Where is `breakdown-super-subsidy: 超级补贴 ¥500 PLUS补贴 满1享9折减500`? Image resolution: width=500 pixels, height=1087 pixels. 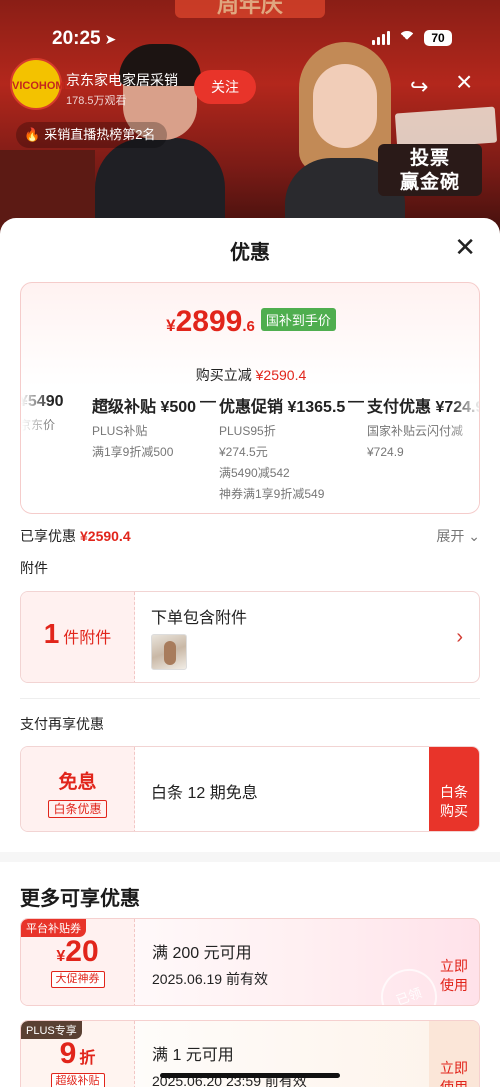
breakdown-super-subsidy: 超级补贴 ¥500 PLUS补贴 满1享9折减500 is located at coordinates (144, 429).